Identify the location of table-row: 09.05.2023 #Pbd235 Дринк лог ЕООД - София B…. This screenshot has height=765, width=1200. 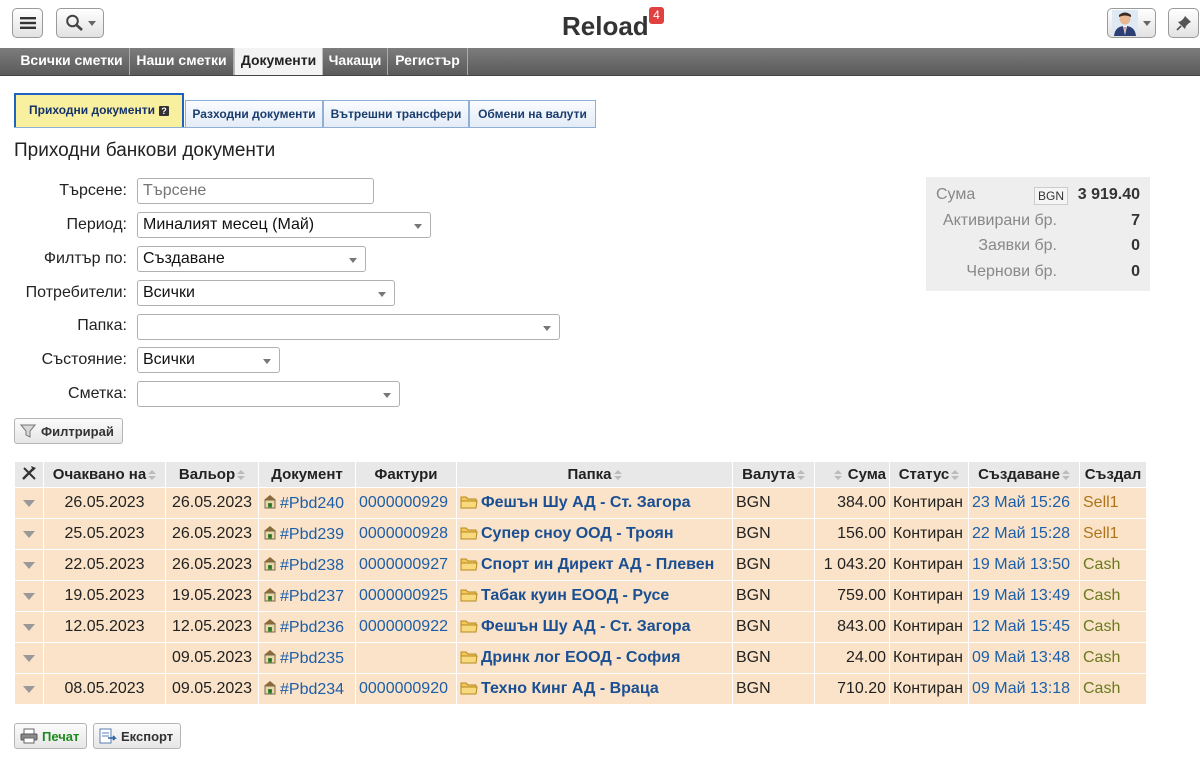
(580, 658).